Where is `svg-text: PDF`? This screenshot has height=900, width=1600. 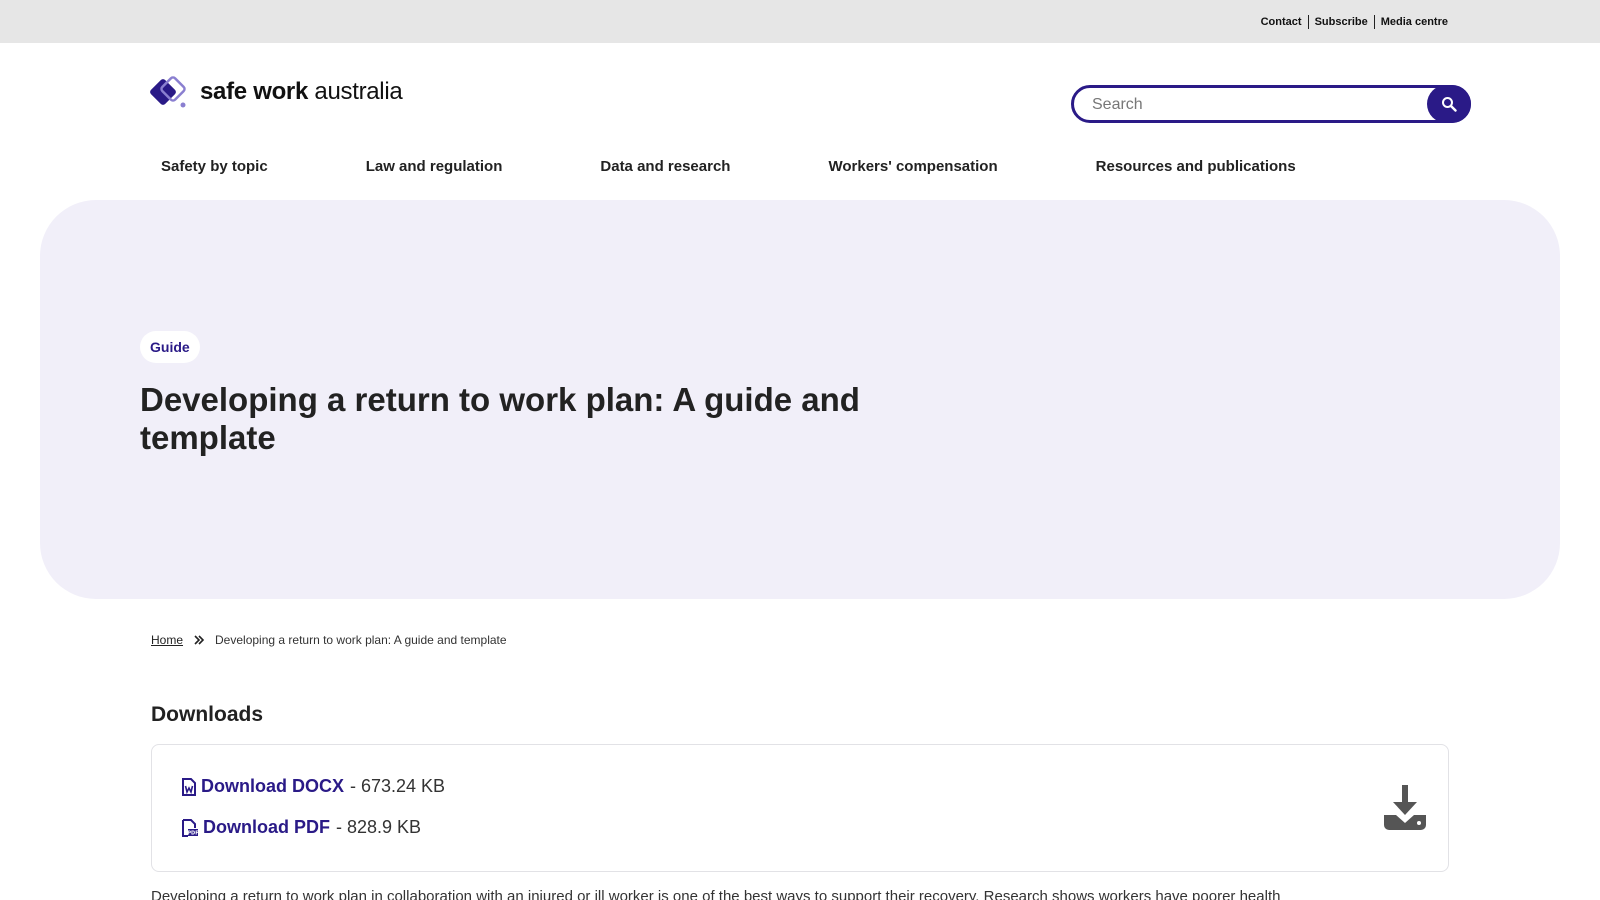 svg-text: PDF is located at coordinates (192, 833).